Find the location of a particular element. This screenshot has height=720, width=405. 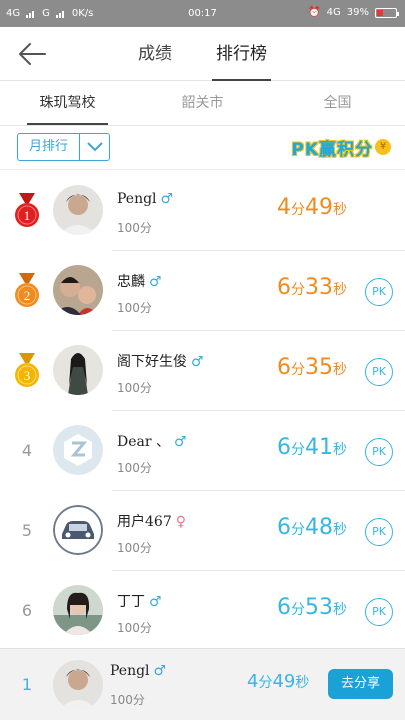

scope-tabs: 珠玑驾校 韶关市 全国 is located at coordinates (202, 104).